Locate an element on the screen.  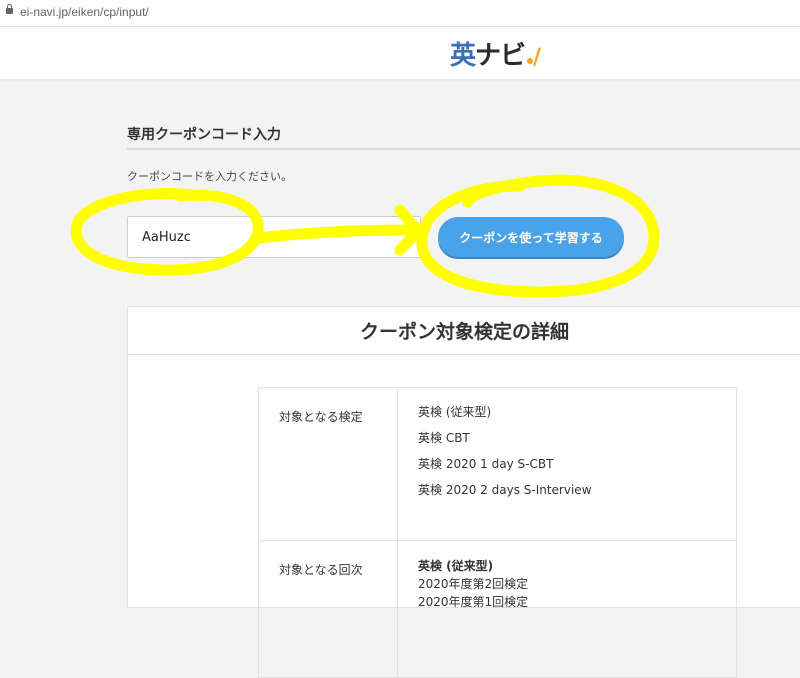
browser-address-bar: ei-navi.jp/eiken/cp/input/ is located at coordinates (400, 13).